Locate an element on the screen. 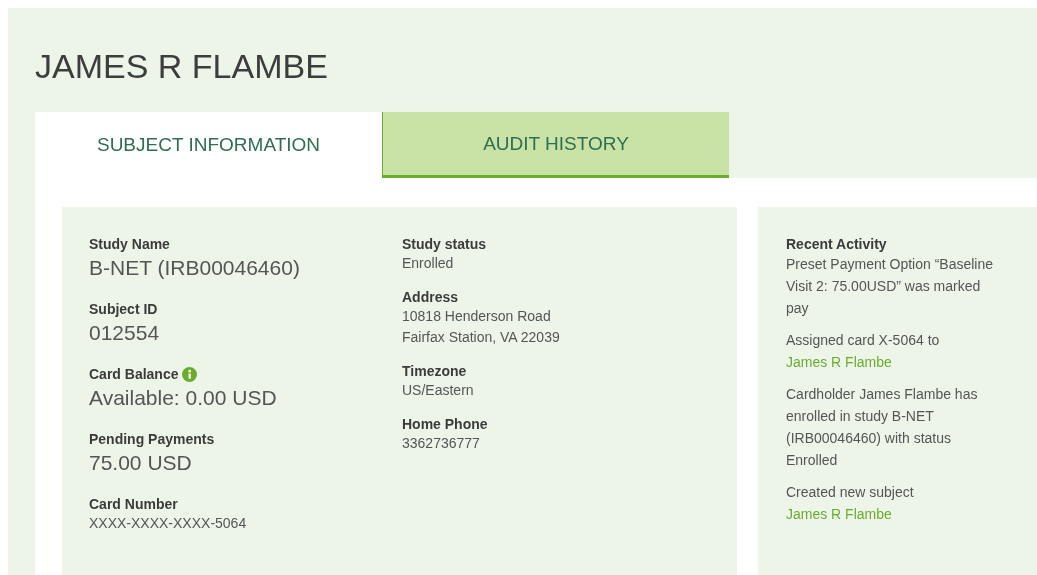 This screenshot has height=575, width=1037. field-label: Card Balance is located at coordinates (134, 374).